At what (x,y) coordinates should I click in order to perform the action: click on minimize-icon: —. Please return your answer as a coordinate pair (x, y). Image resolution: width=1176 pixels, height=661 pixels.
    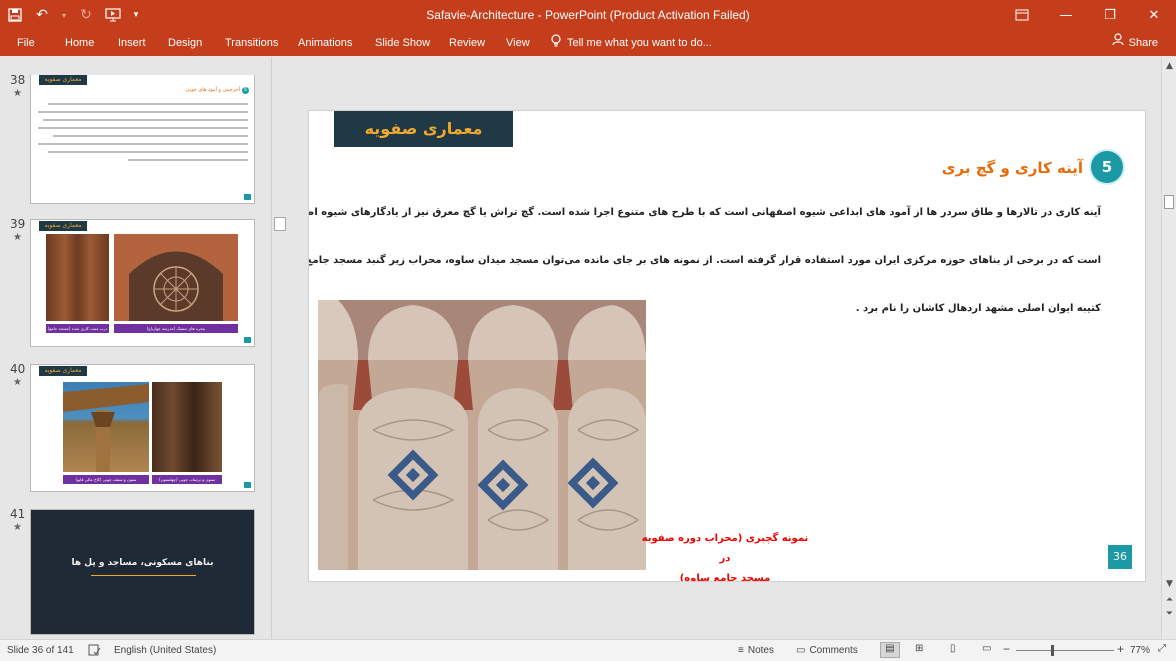
    Looking at the image, I should click on (1066, 15).